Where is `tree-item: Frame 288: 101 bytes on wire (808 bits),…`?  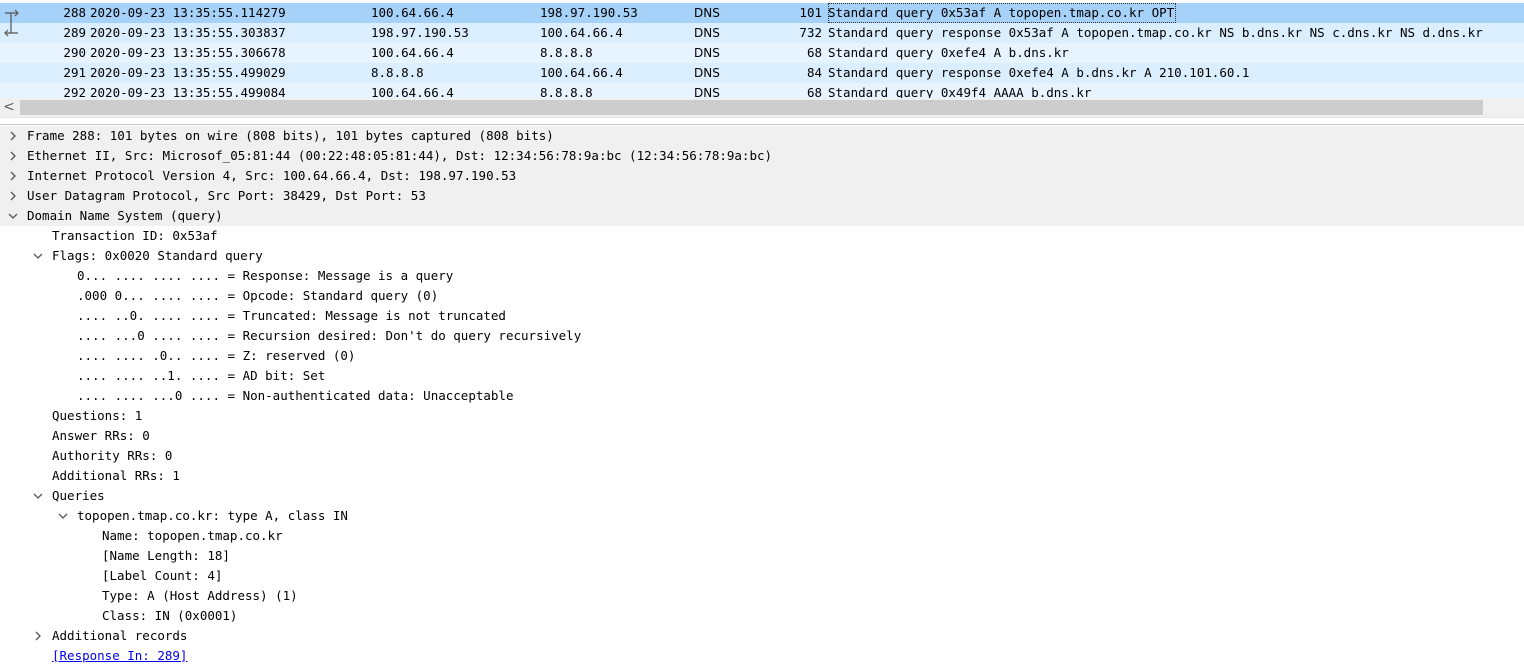 tree-item: Frame 288: 101 bytes on wire (808 bits),… is located at coordinates (762, 136).